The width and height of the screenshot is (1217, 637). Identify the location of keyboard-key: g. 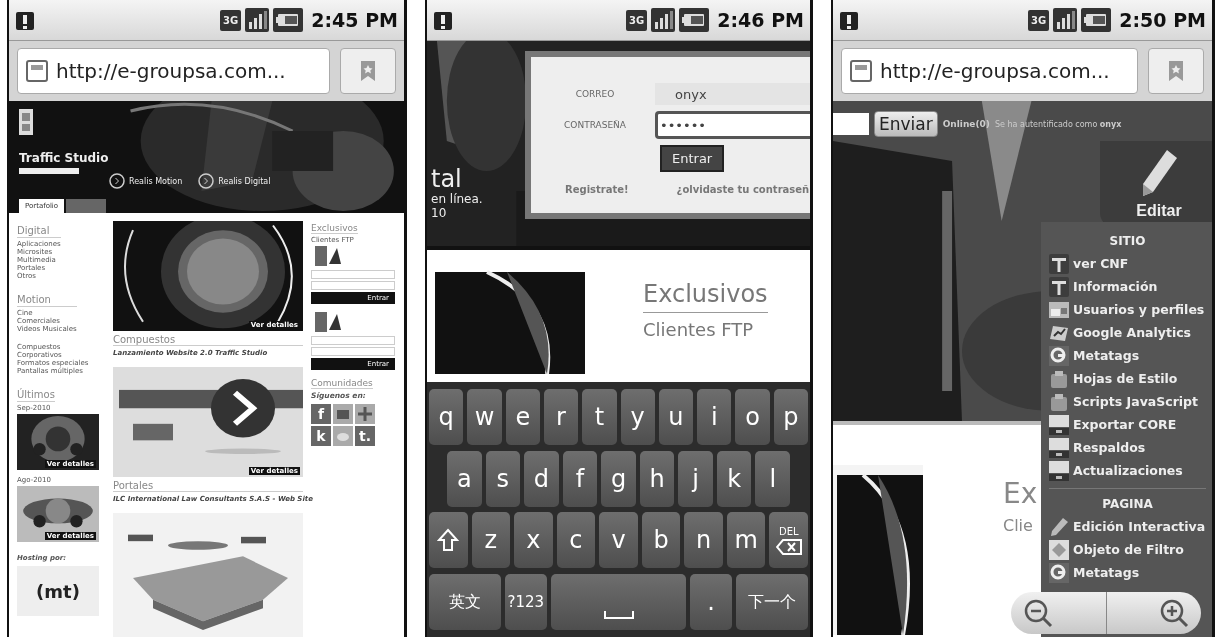
(618, 478).